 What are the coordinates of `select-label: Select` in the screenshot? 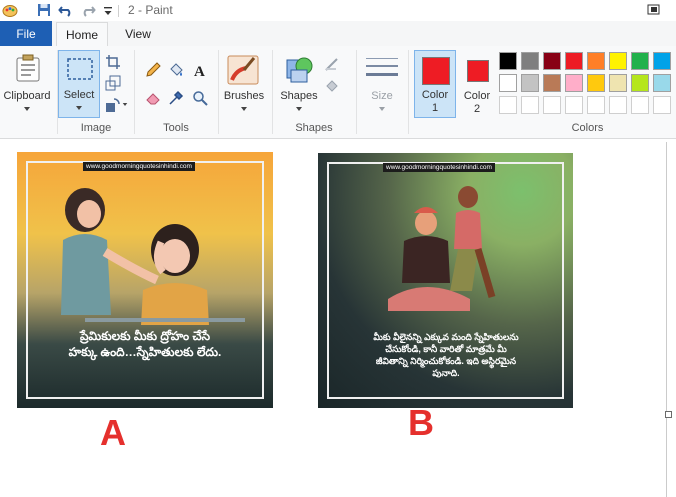 It's located at (79, 95).